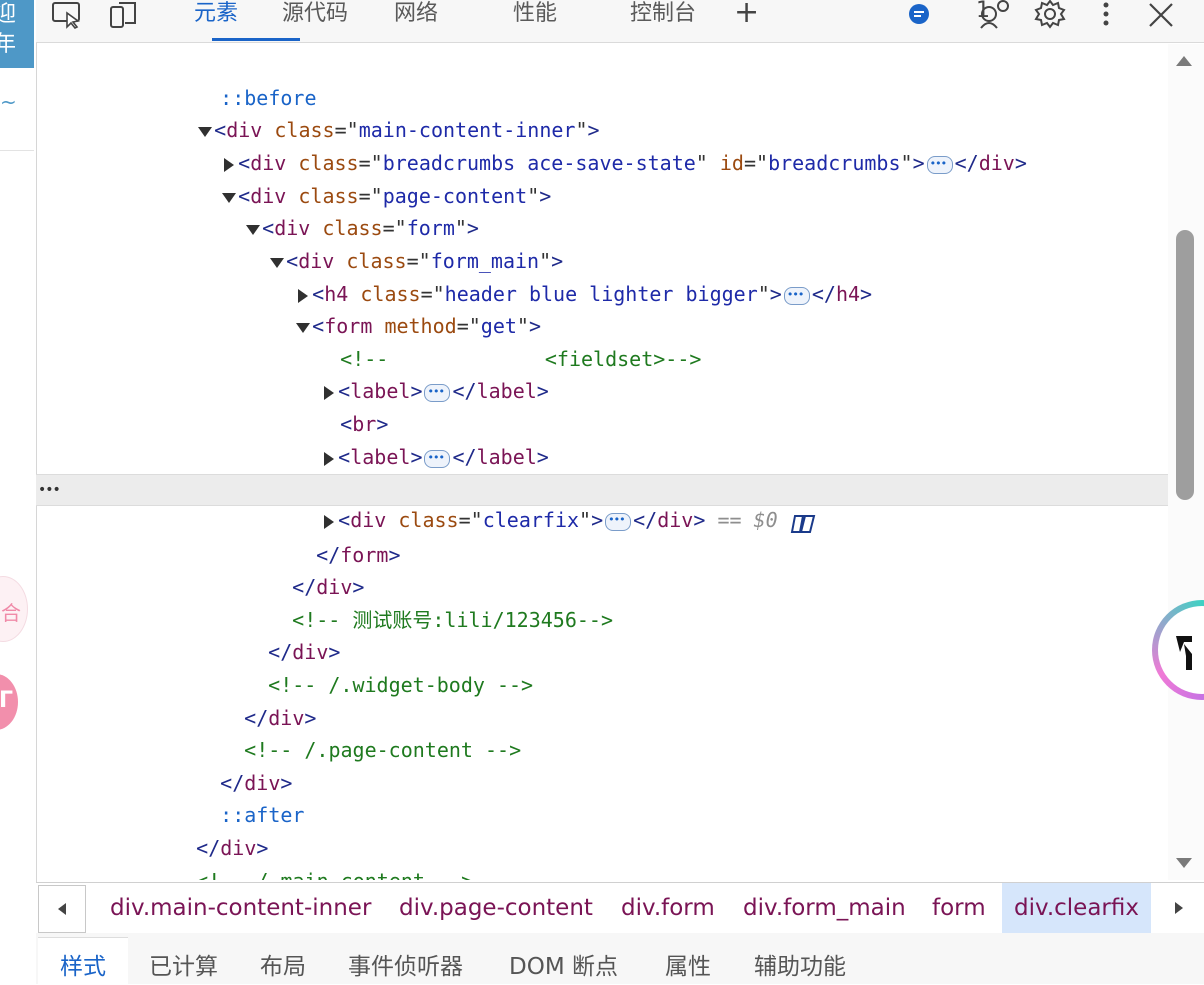 This screenshot has width=1204, height=985. I want to click on tree-row: <div class="main-content-inner">, so click(602, 112).